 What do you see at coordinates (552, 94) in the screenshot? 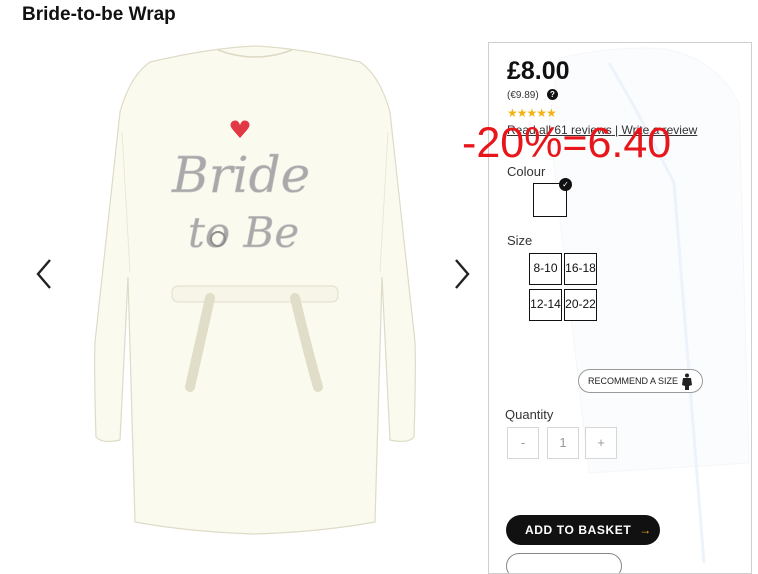
I see `help-icon: ?` at bounding box center [552, 94].